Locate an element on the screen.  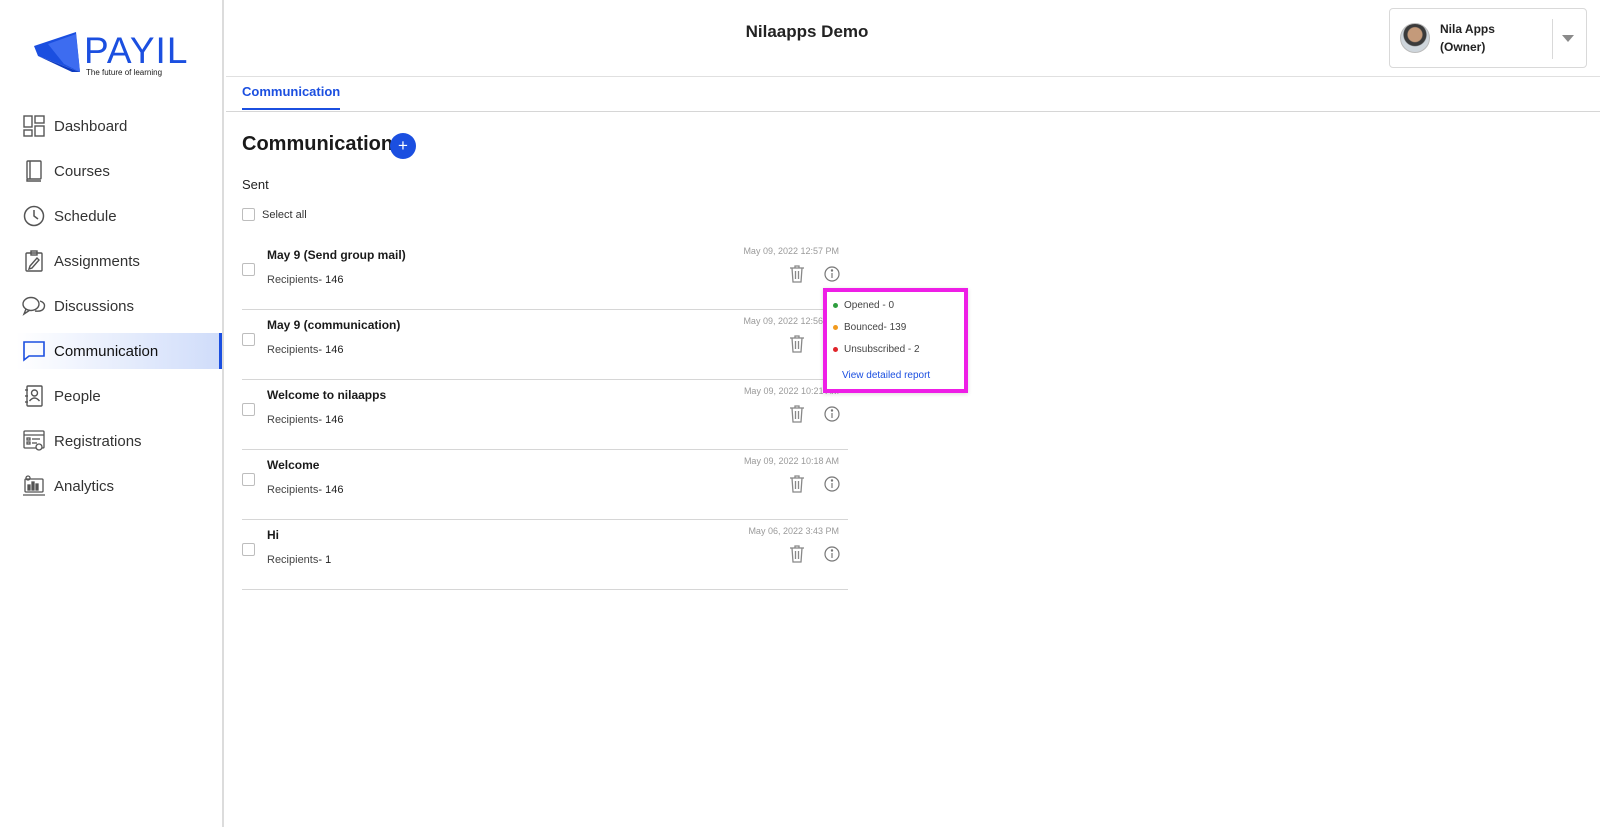
view-detailed-report-link: View detailed report is located at coordinates (886, 375).